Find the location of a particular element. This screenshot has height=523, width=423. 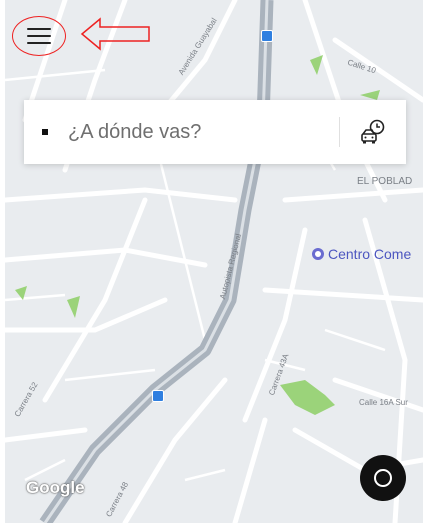

annotation-arrow-icon is located at coordinates (115, 34).